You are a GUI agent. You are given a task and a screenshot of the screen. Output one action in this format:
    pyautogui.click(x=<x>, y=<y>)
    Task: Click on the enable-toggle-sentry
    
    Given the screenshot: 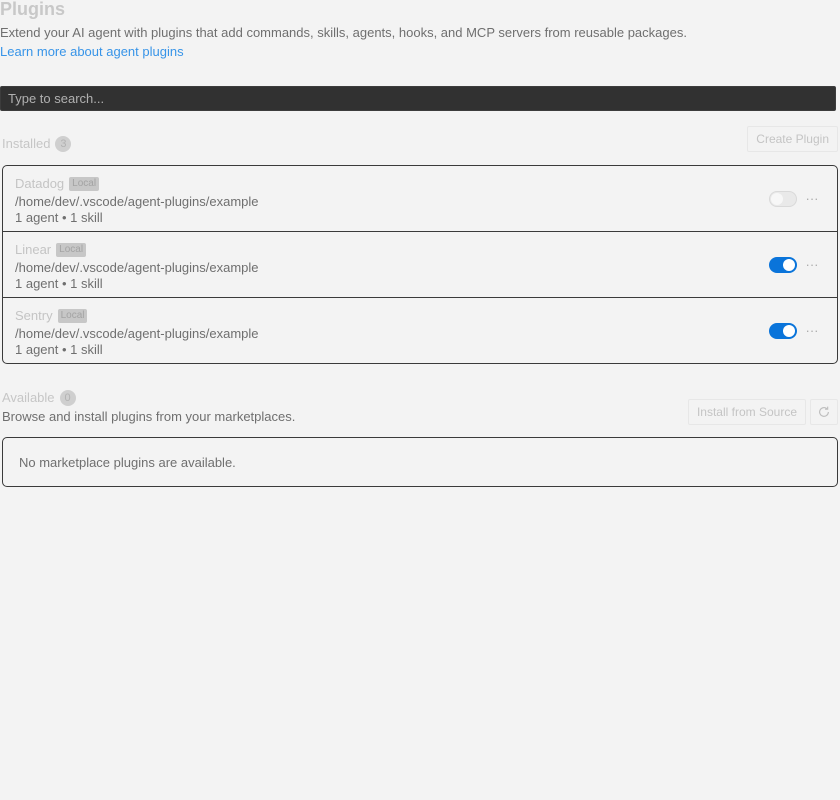 What is the action you would take?
    pyautogui.click(x=783, y=331)
    